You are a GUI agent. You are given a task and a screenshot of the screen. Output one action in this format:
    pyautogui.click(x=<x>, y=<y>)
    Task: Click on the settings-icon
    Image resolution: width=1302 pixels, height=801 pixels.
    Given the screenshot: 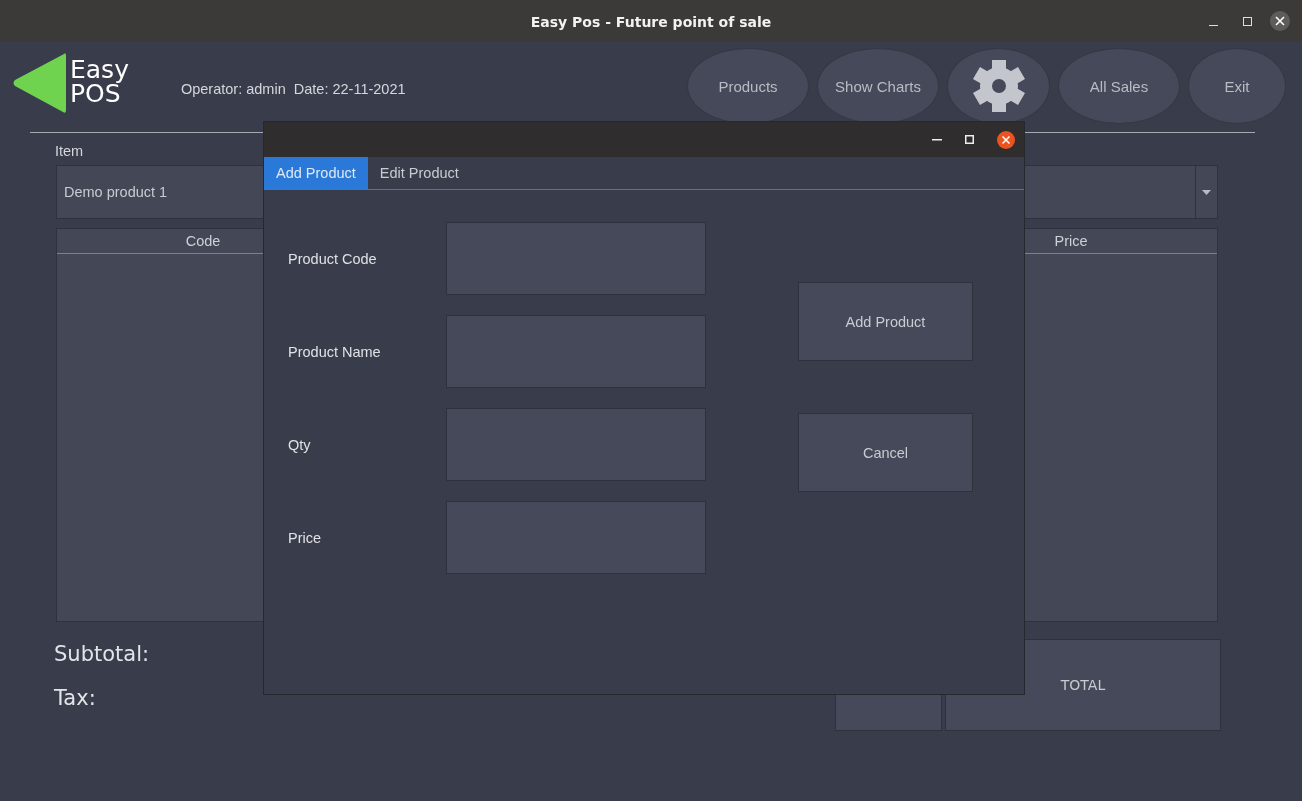 What is the action you would take?
    pyautogui.click(x=998, y=86)
    